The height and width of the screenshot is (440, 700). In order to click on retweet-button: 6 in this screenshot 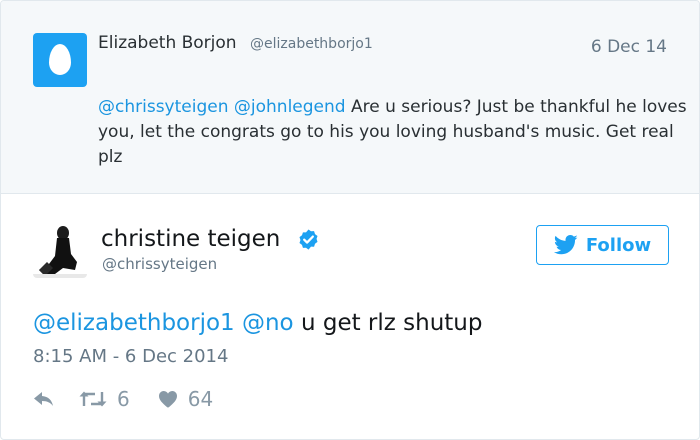, I will do `click(104, 399)`.